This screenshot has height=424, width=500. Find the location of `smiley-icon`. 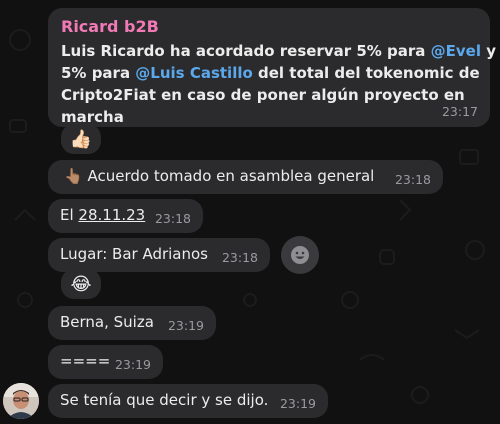

smiley-icon is located at coordinates (300, 255).